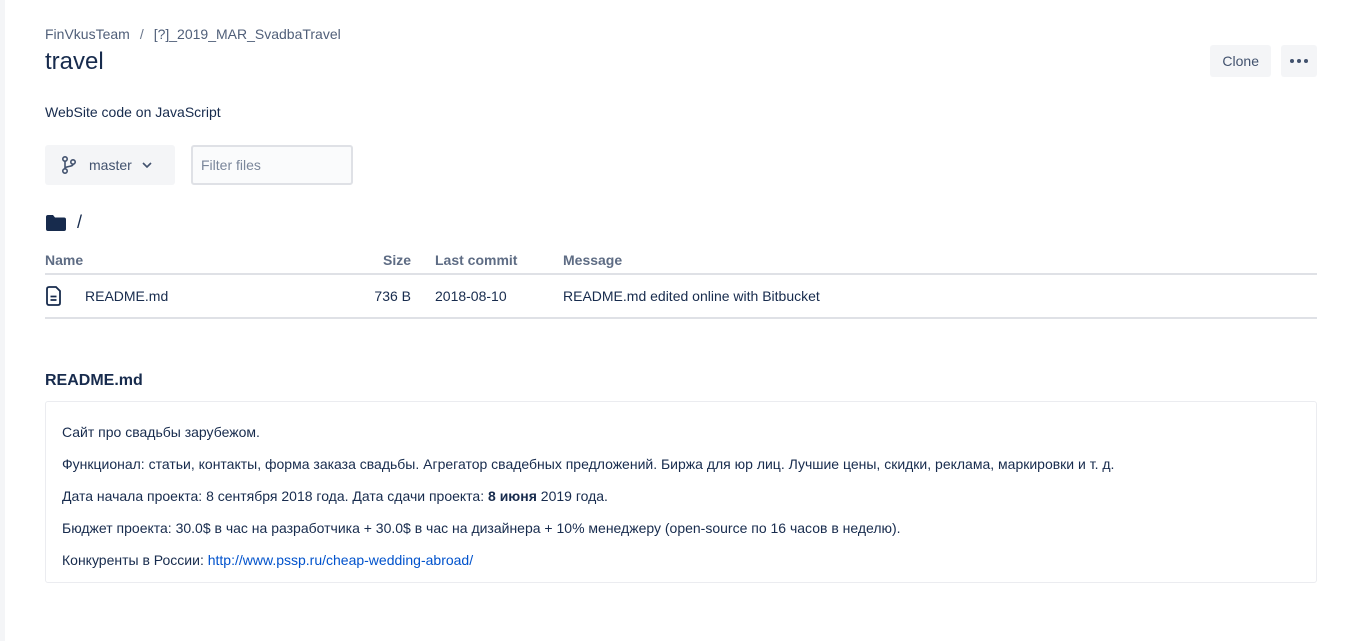 The image size is (1360, 641). I want to click on repo-actions: Clone, so click(1263, 61).